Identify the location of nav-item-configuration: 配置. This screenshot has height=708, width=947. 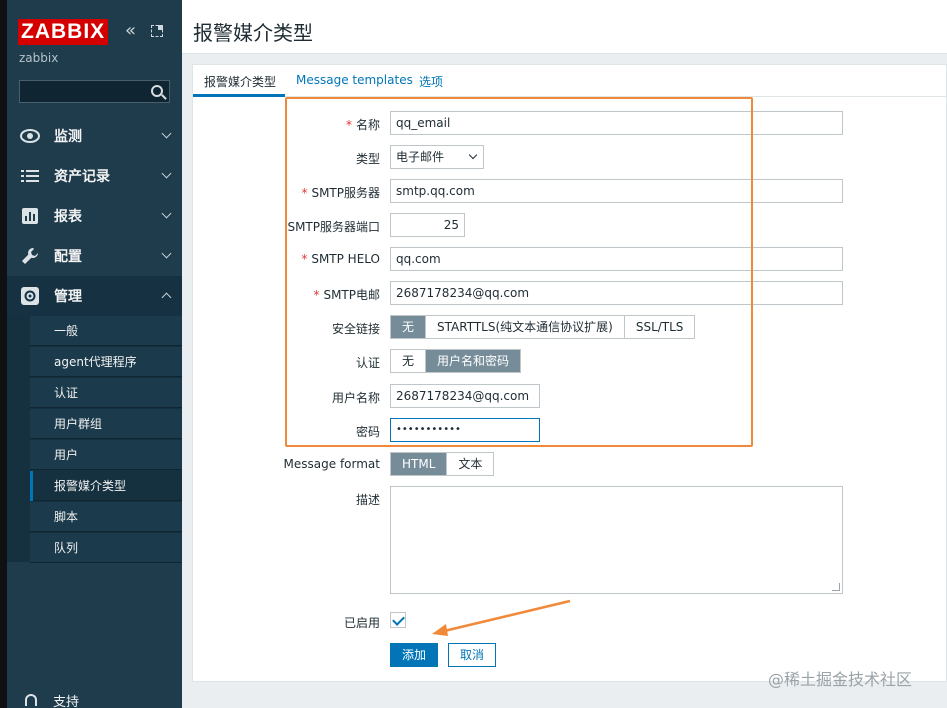
(94, 256).